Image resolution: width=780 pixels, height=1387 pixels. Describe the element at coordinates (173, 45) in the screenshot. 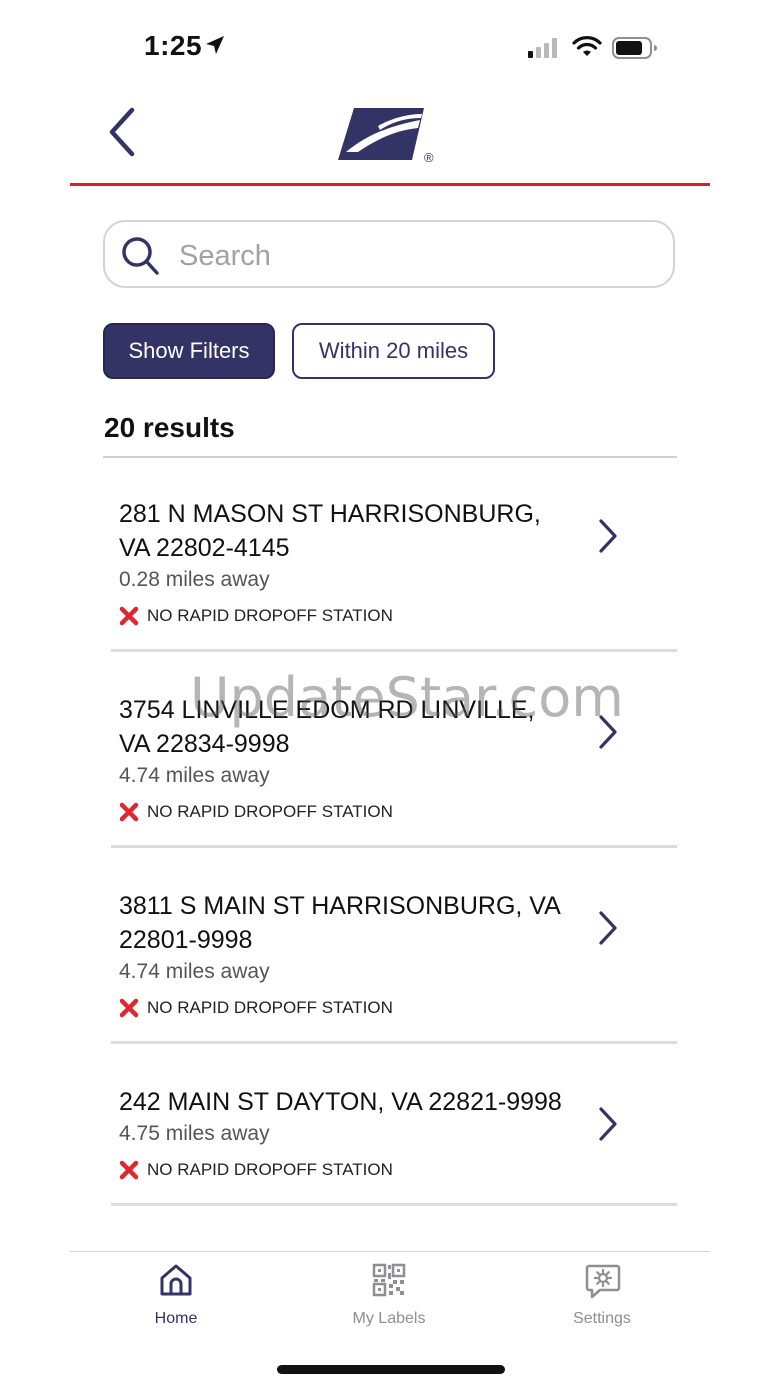

I see `status-time: 1:25` at that location.